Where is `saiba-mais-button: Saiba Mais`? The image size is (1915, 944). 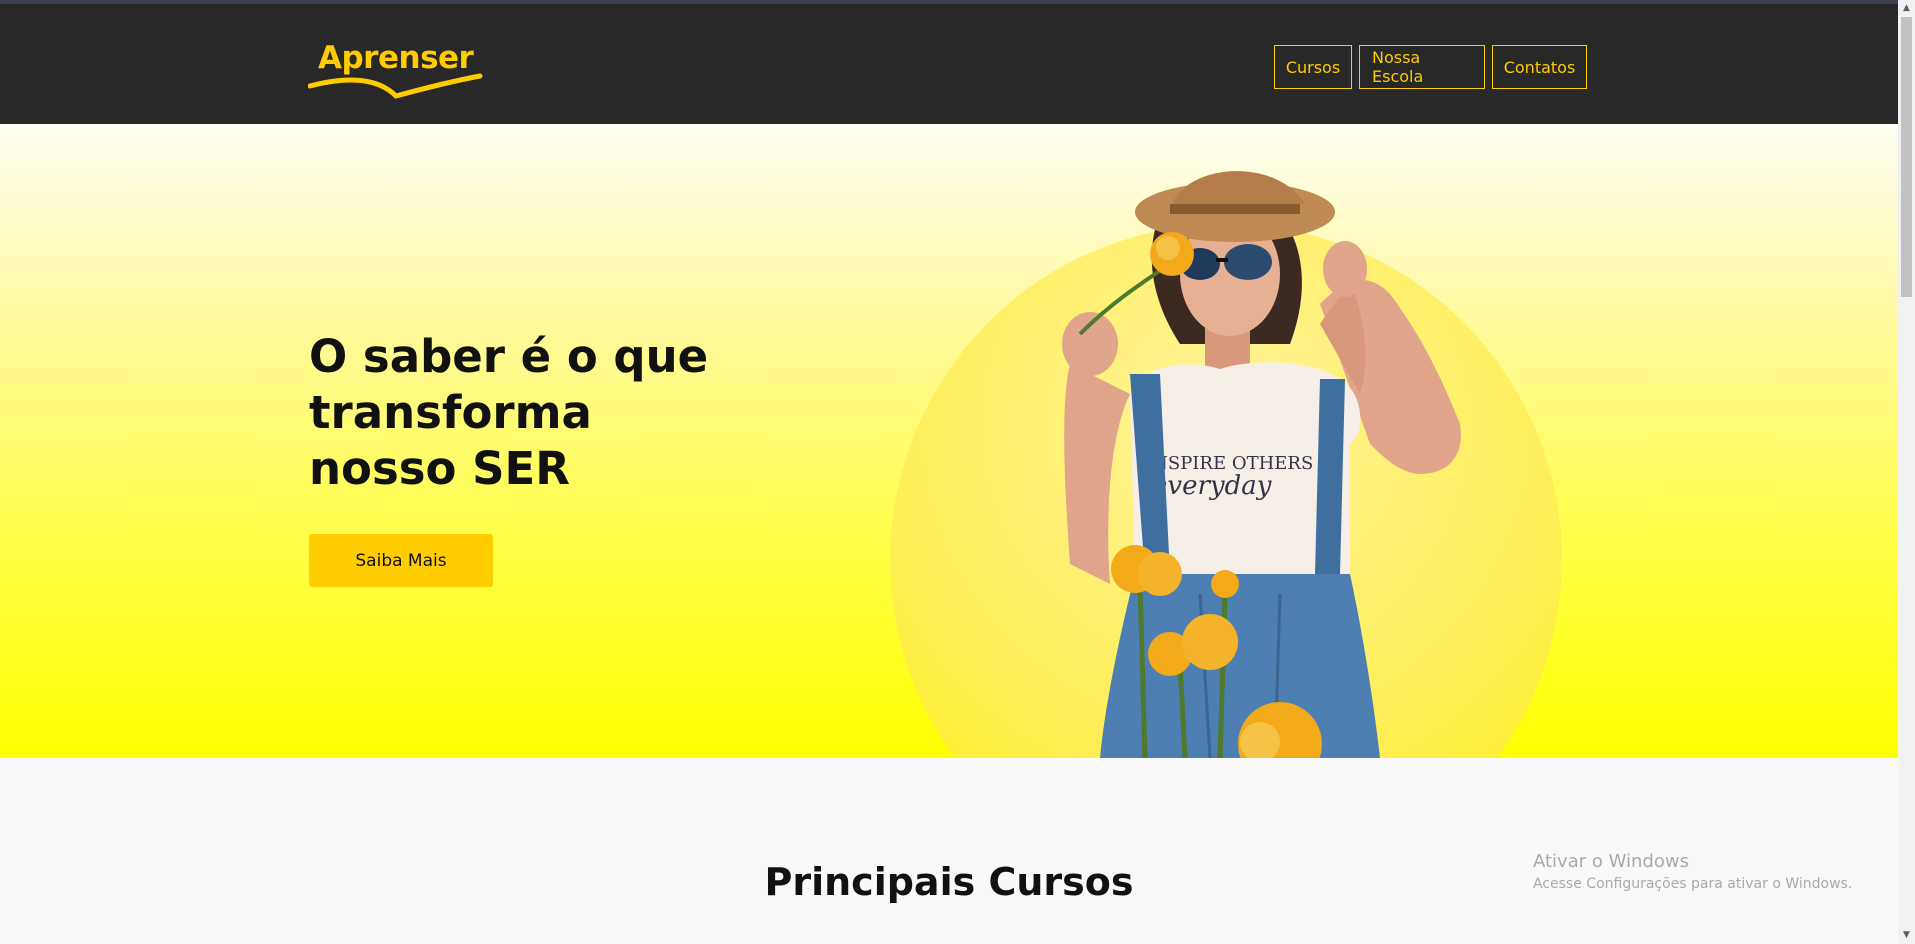 saiba-mais-button: Saiba Mais is located at coordinates (401, 560).